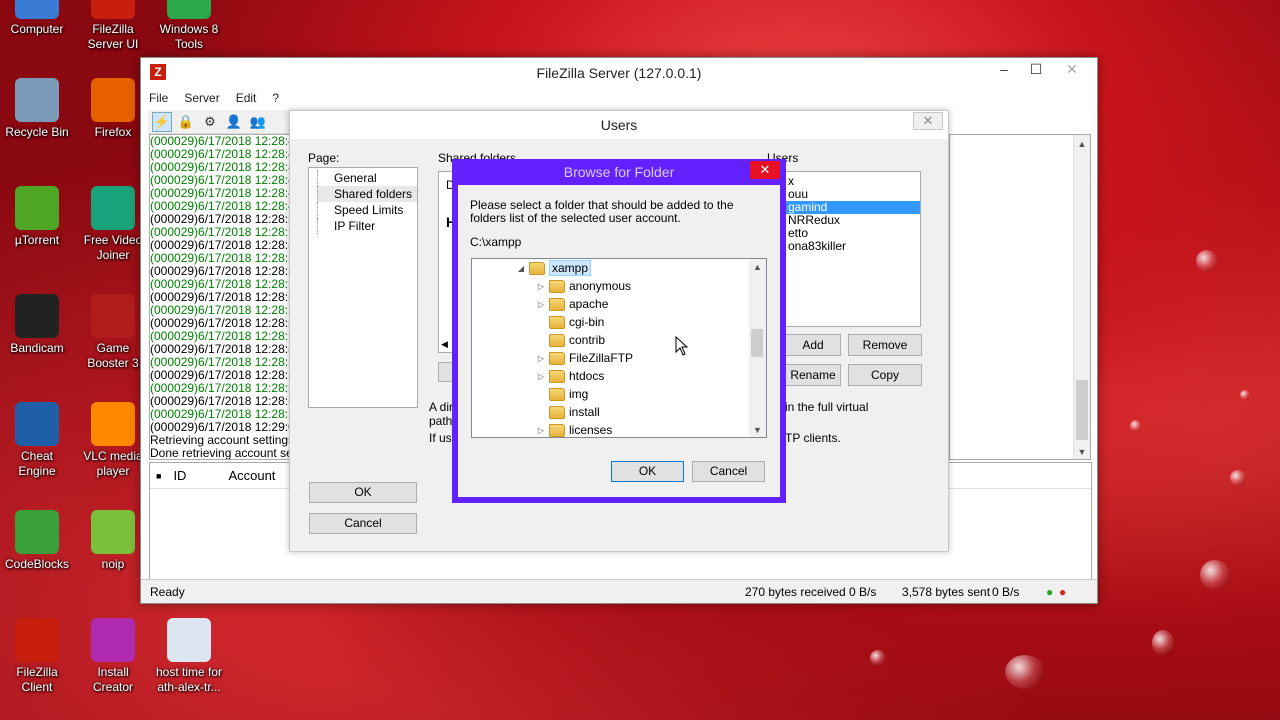  What do you see at coordinates (554, 268) in the screenshot?
I see `folder-node: ◢ xampp` at bounding box center [554, 268].